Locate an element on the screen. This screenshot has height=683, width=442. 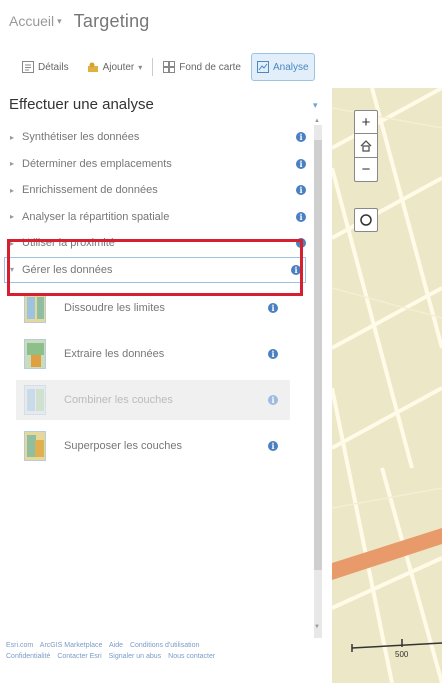
tool-dissolve-boundaries: Dissoudre les limites i is located at coordinates (153, 308).